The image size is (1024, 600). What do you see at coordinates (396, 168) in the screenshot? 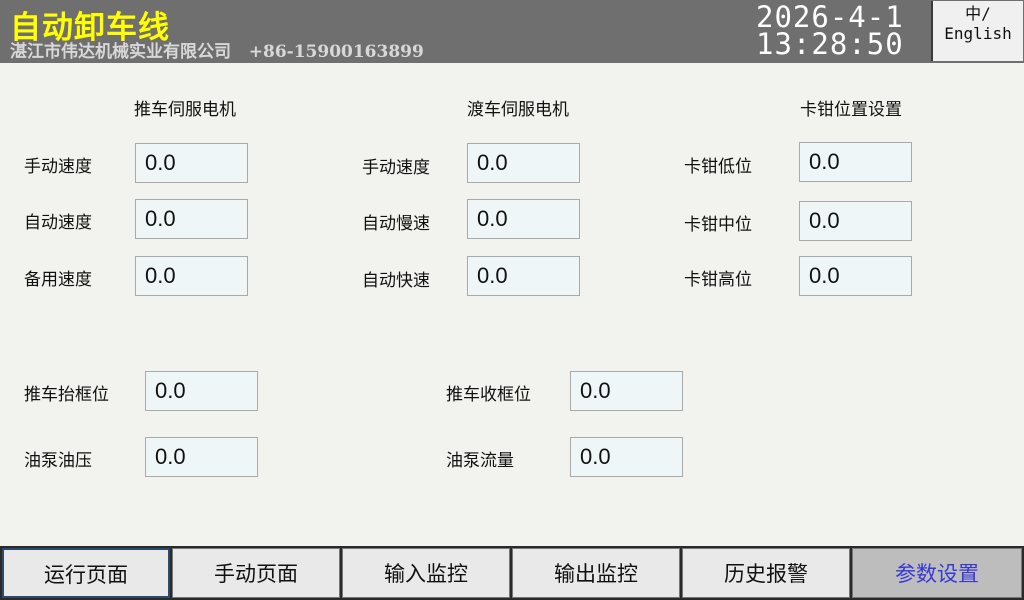
I see `ferry-manual-speed-label: 手动速度` at bounding box center [396, 168].